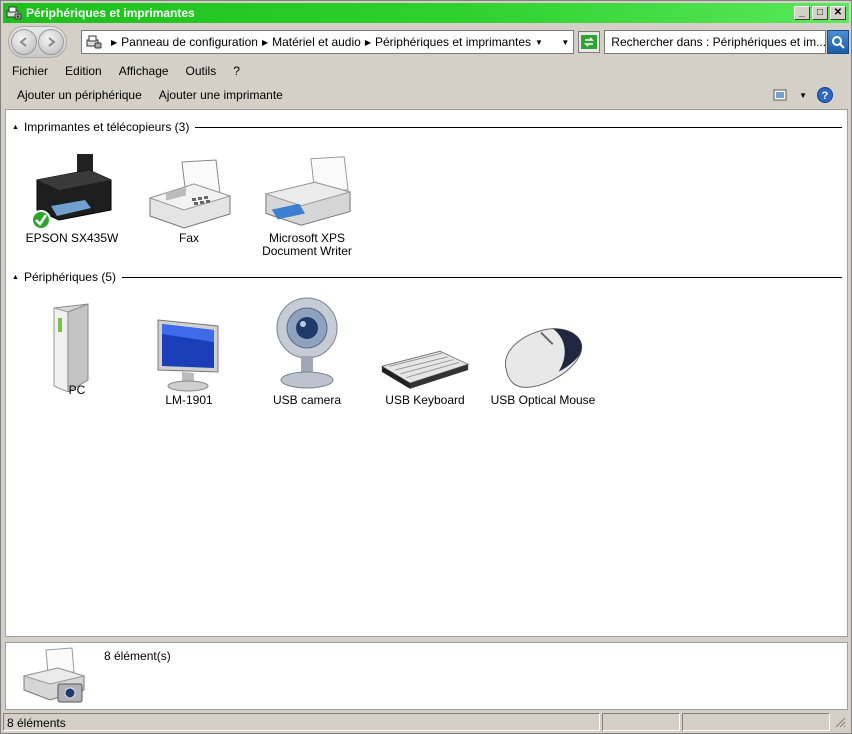  I want to click on forward-button, so click(51, 42).